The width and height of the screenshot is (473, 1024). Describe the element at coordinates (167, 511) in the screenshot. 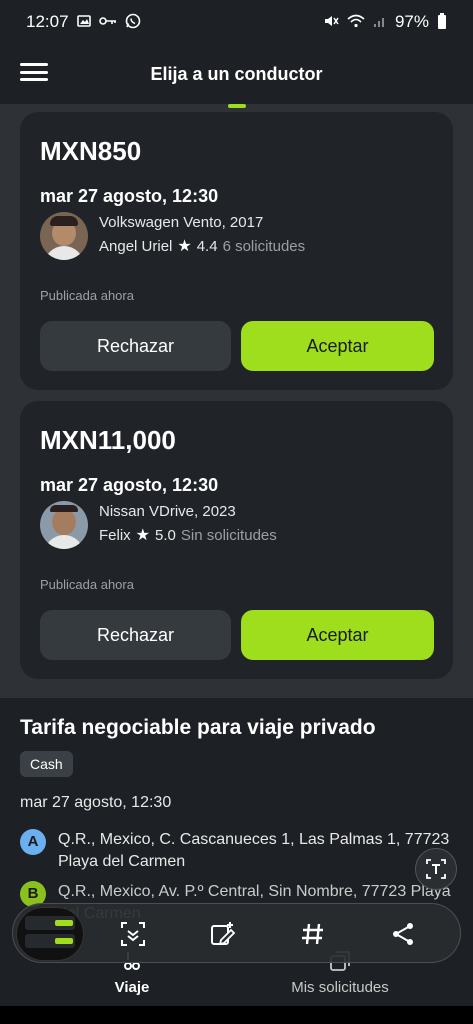

I see `vehicle-info: Nissan VDrive, 2023` at that location.